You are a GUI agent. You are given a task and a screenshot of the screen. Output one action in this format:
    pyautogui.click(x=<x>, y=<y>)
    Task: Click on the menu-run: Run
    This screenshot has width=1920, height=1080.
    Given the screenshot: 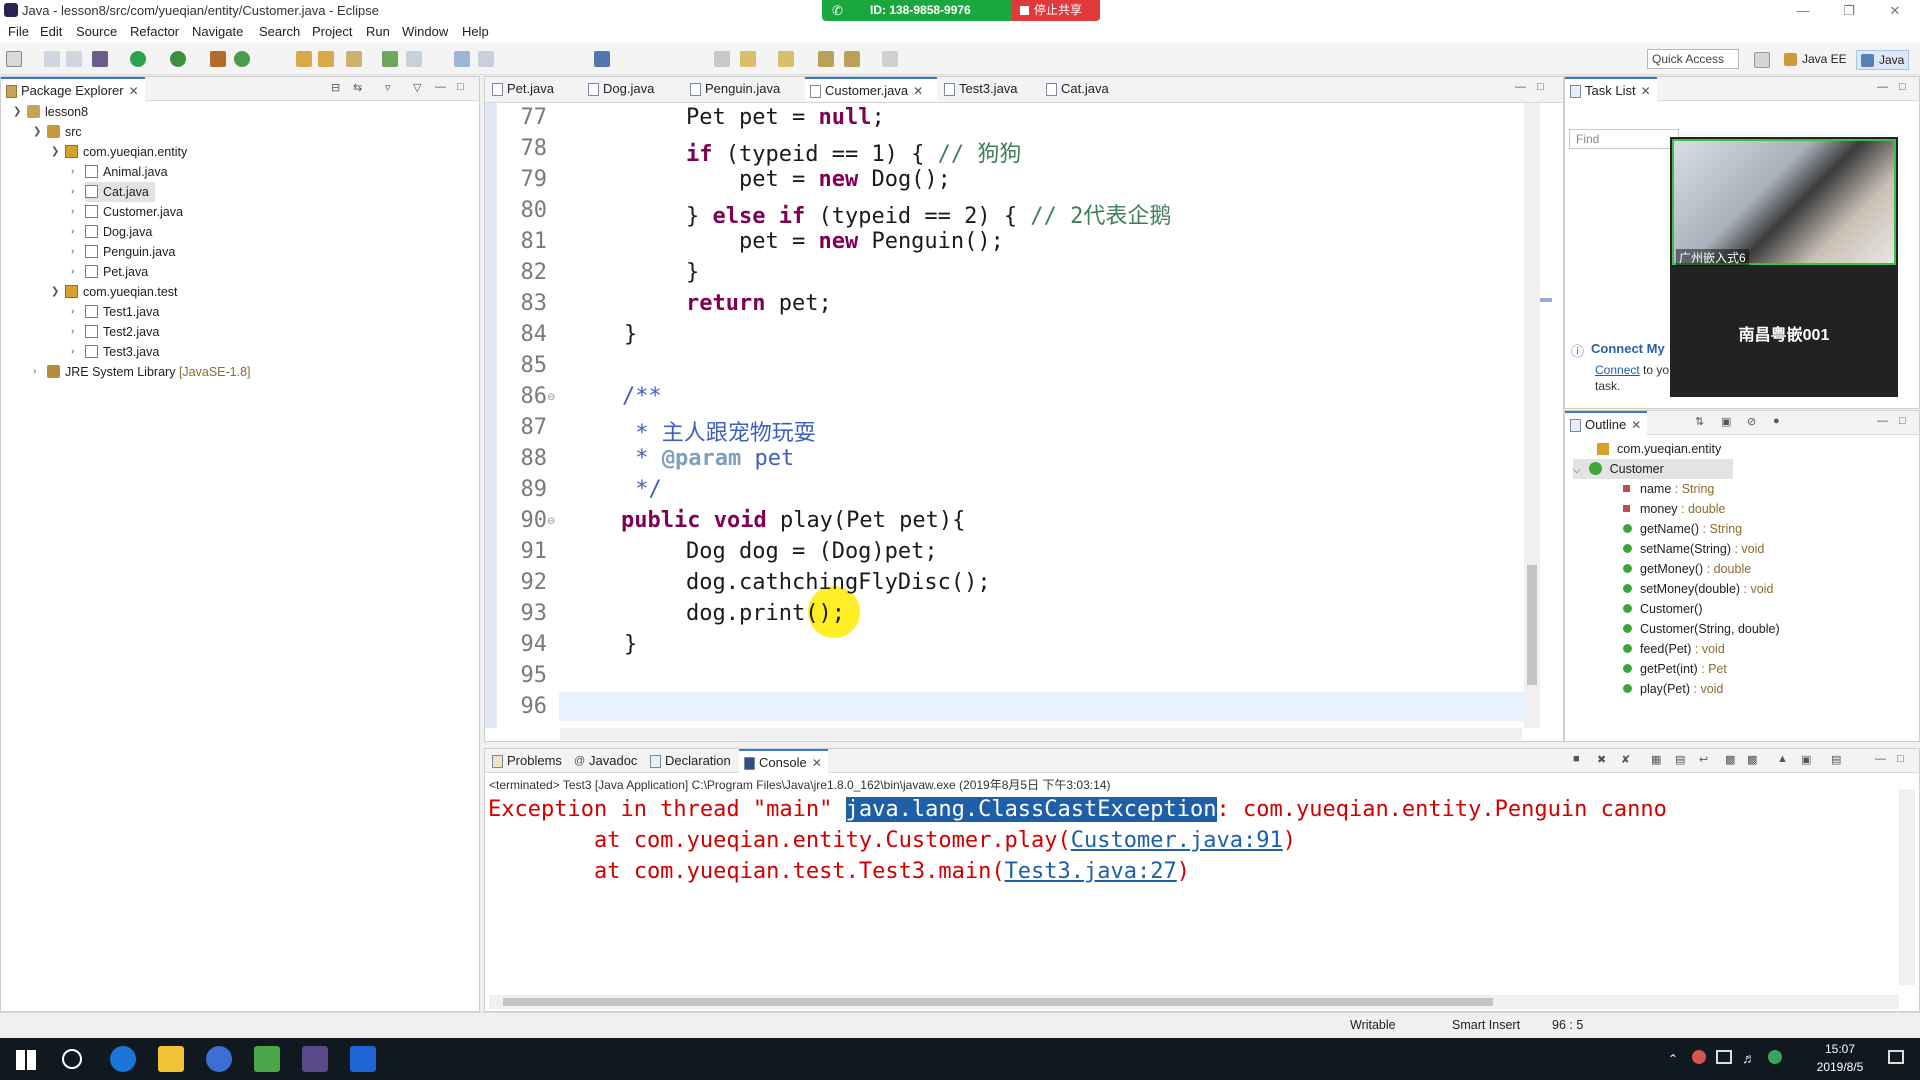 What is the action you would take?
    pyautogui.click(x=378, y=31)
    